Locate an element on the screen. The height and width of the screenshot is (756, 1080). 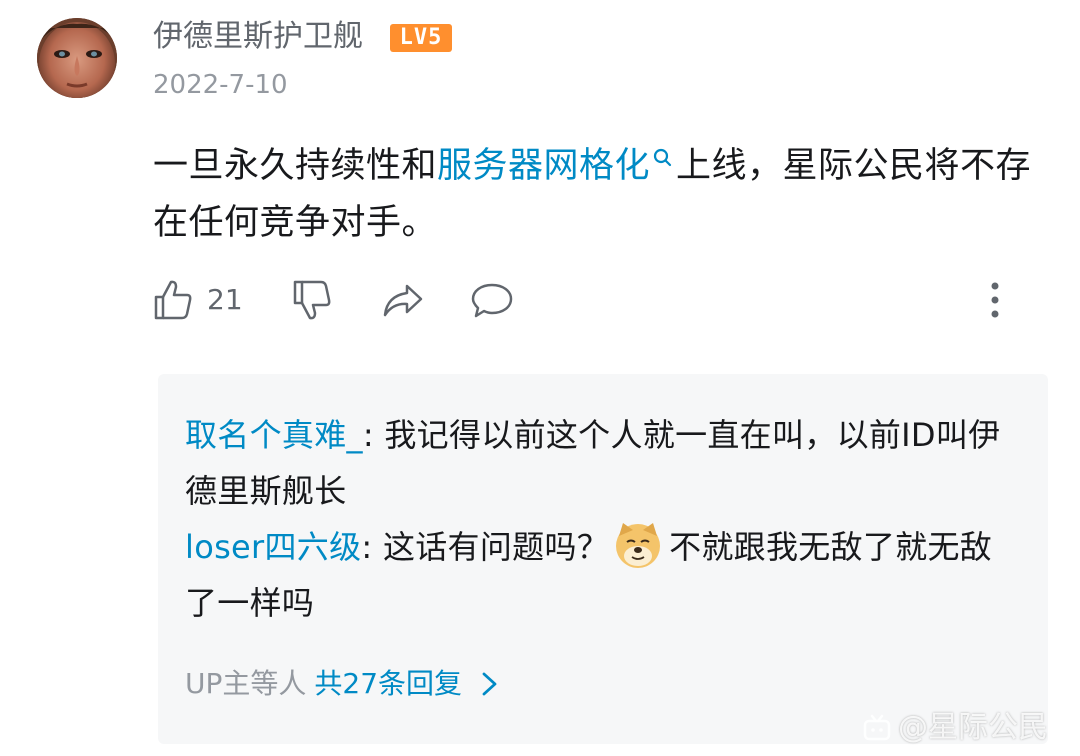
watermark: @星际公民 is located at coordinates (955, 728).